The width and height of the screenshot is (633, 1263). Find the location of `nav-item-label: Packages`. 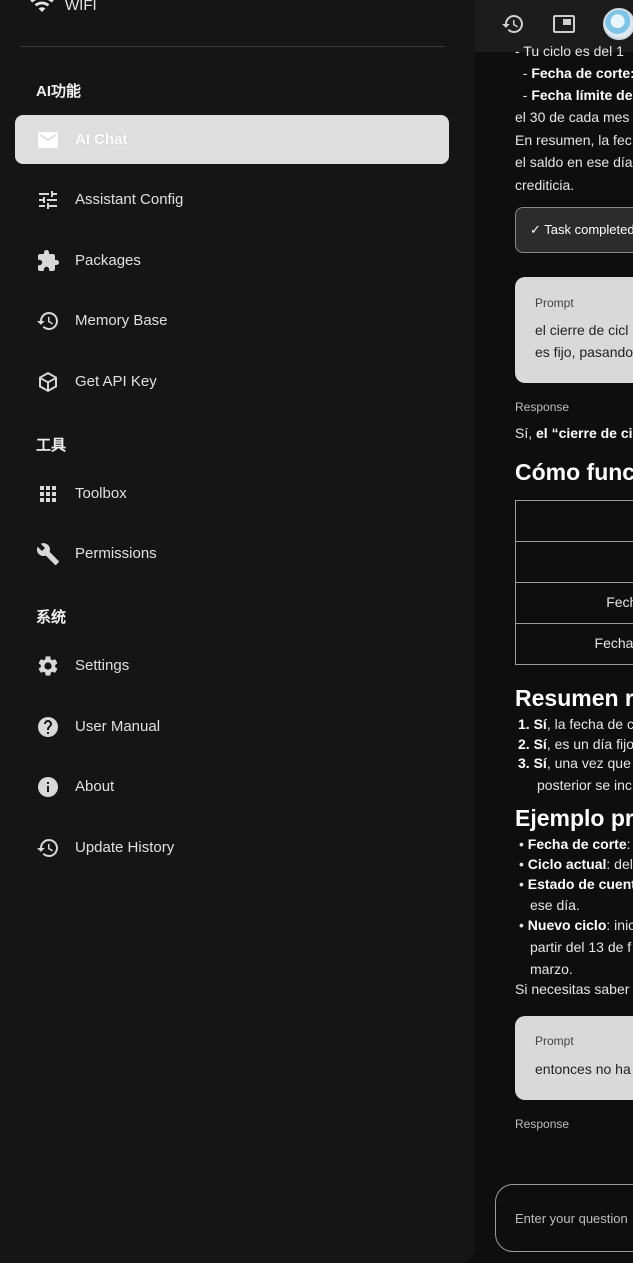

nav-item-label: Packages is located at coordinates (108, 260).